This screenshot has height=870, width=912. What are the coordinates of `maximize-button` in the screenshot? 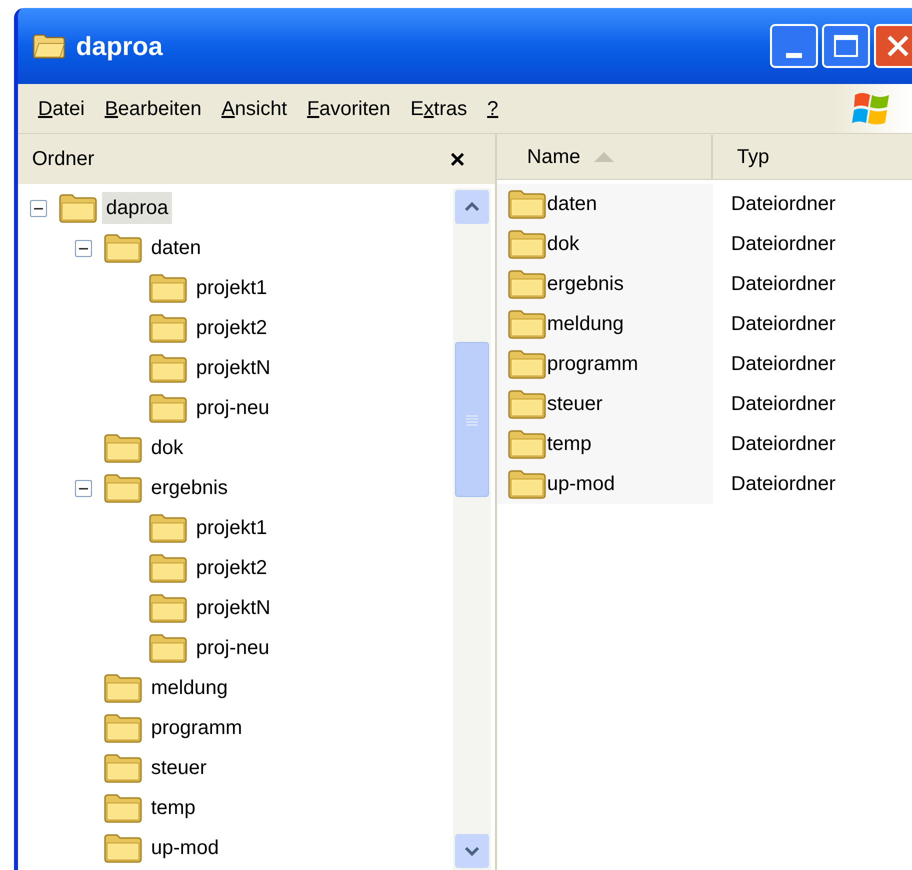 It's located at (846, 46).